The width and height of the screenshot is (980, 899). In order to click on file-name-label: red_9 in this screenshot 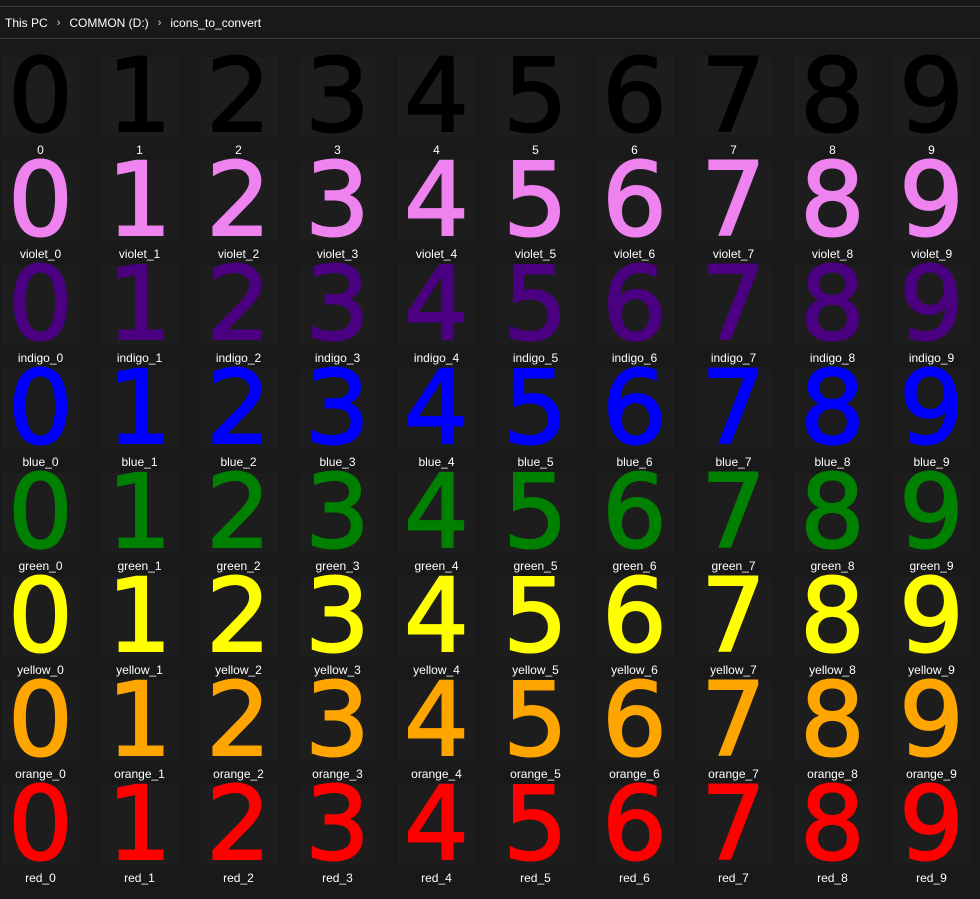, I will do `click(931, 878)`.